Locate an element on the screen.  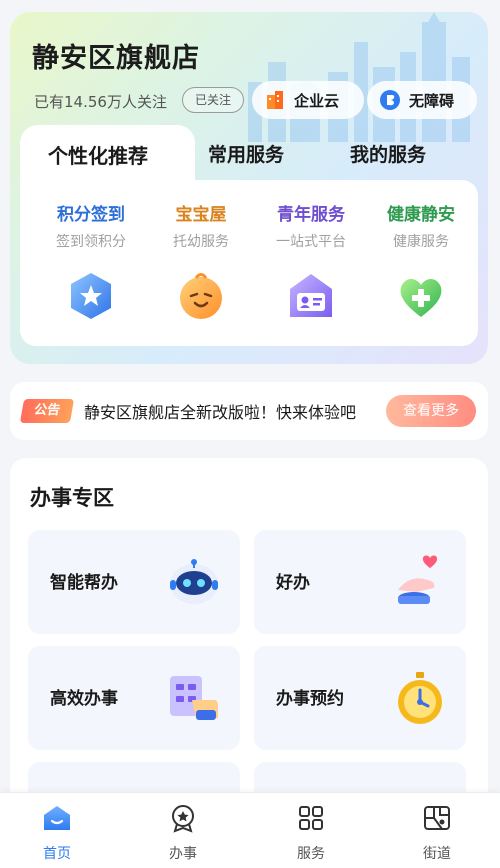
id-card-house-icon is located at coordinates (311, 295).